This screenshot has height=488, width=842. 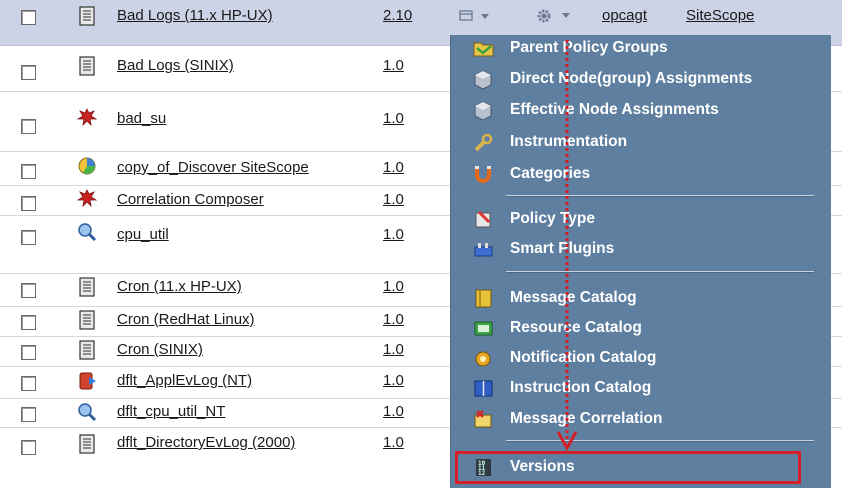 What do you see at coordinates (175, 65) in the screenshot?
I see `policy-name-link: Bad Logs (SINIX)` at bounding box center [175, 65].